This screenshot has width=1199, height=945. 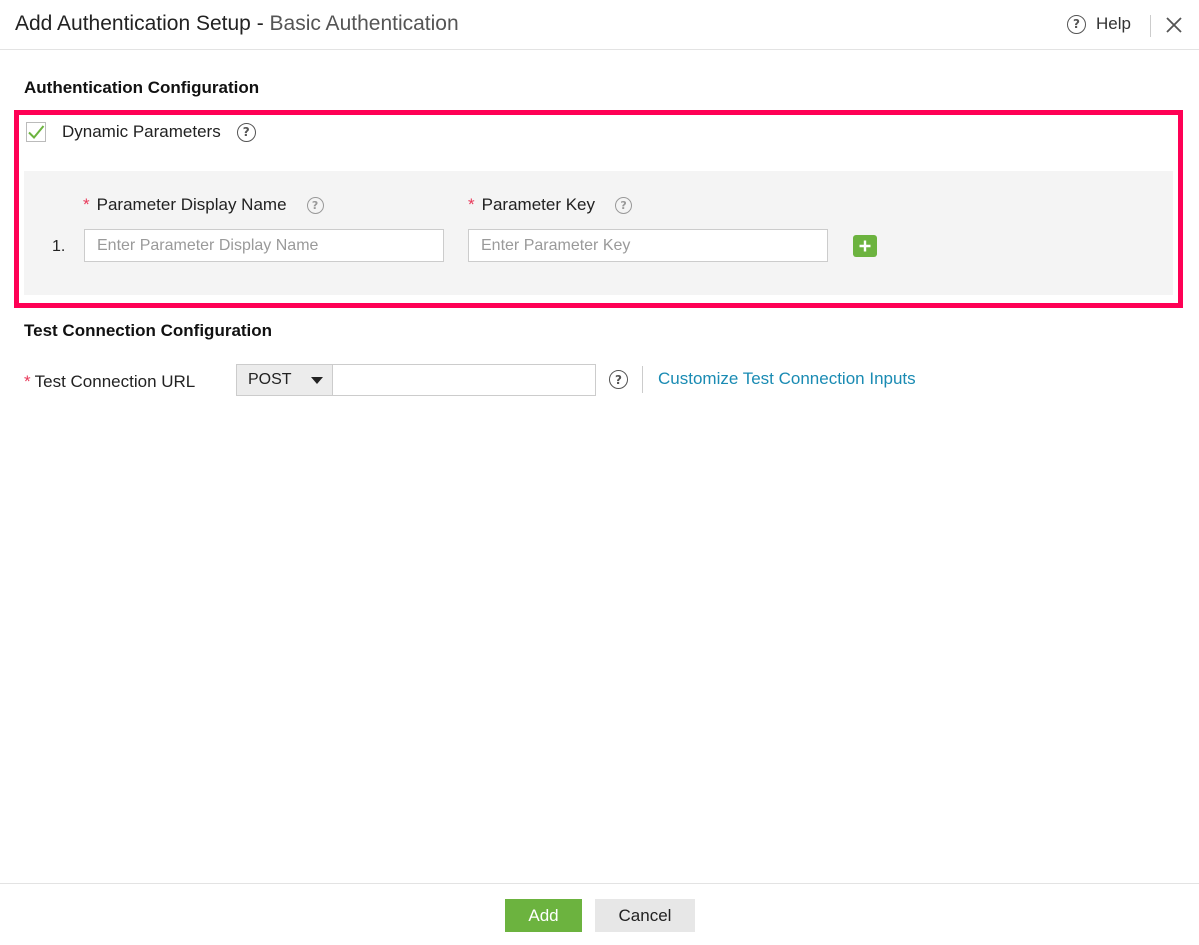 I want to click on test-config-title: Test Connection Configuration, so click(x=148, y=330).